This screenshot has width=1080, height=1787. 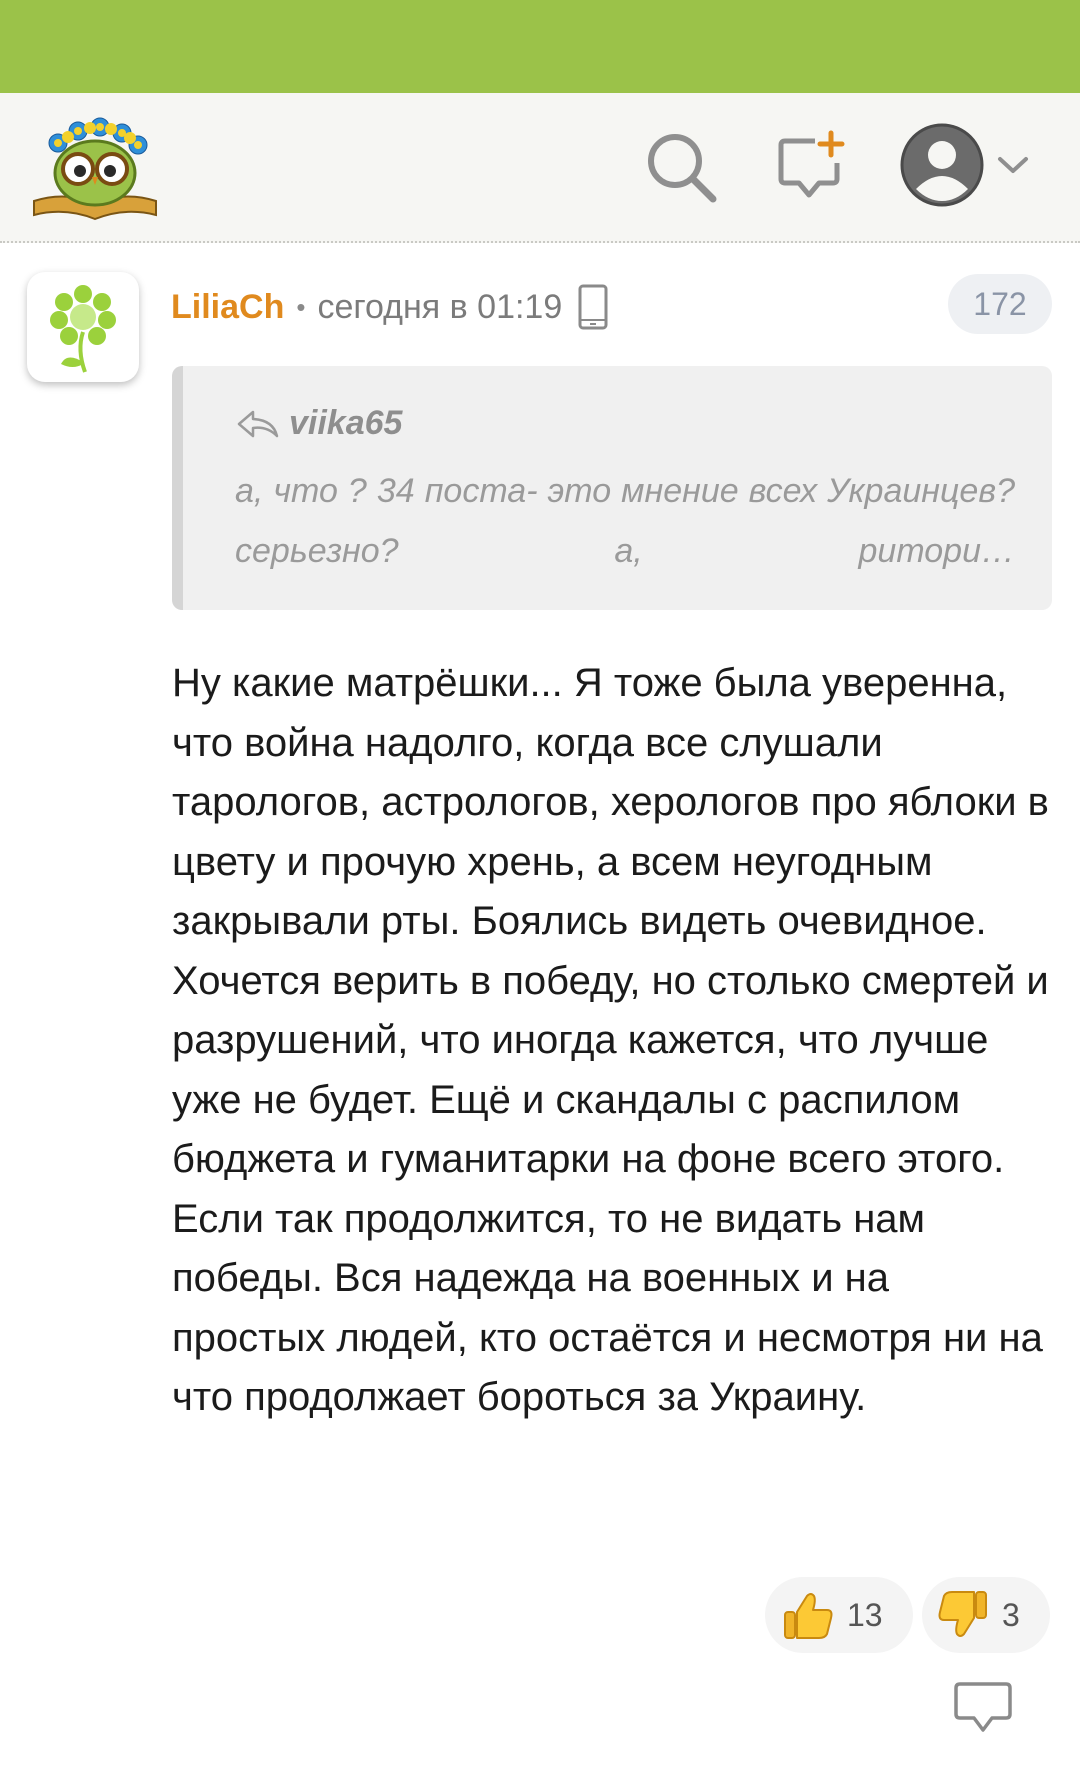 What do you see at coordinates (440, 306) in the screenshot?
I see `comment-time: сегодня в 01:19` at bounding box center [440, 306].